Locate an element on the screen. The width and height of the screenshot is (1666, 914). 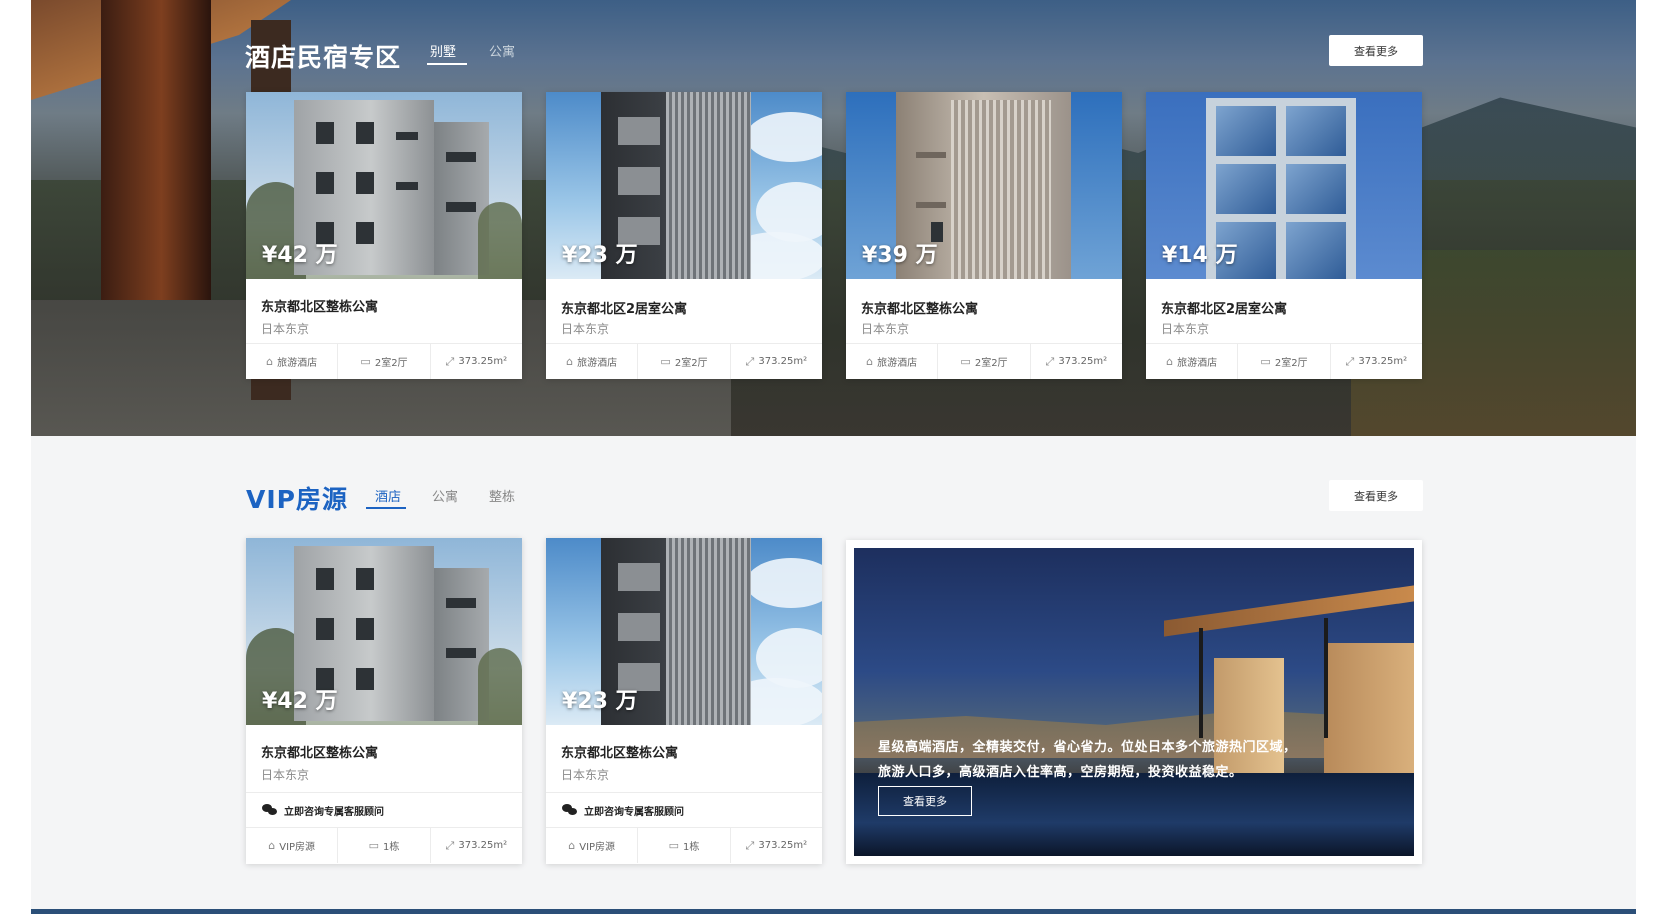
promo-more-button: 查看更多 is located at coordinates (925, 801).